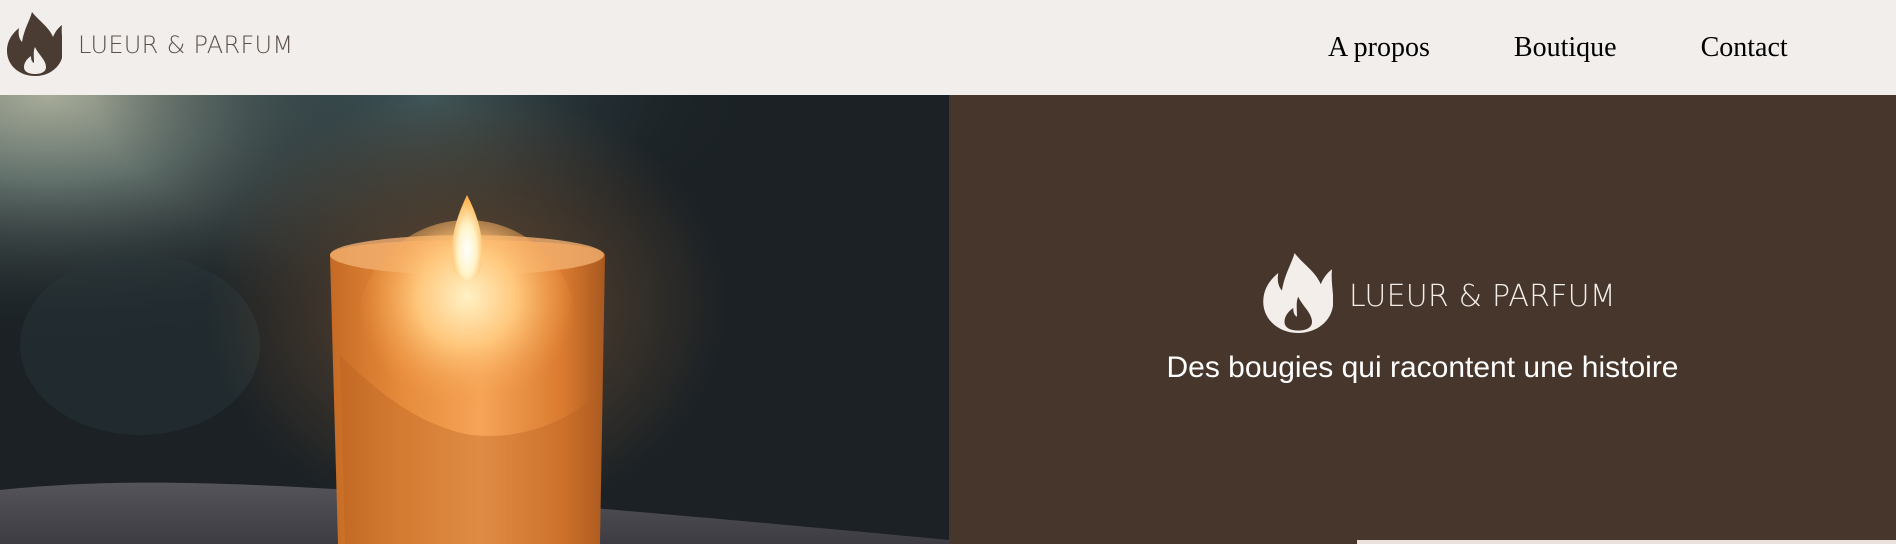  I want to click on nav-link-a-propos: A propos, so click(1379, 48).